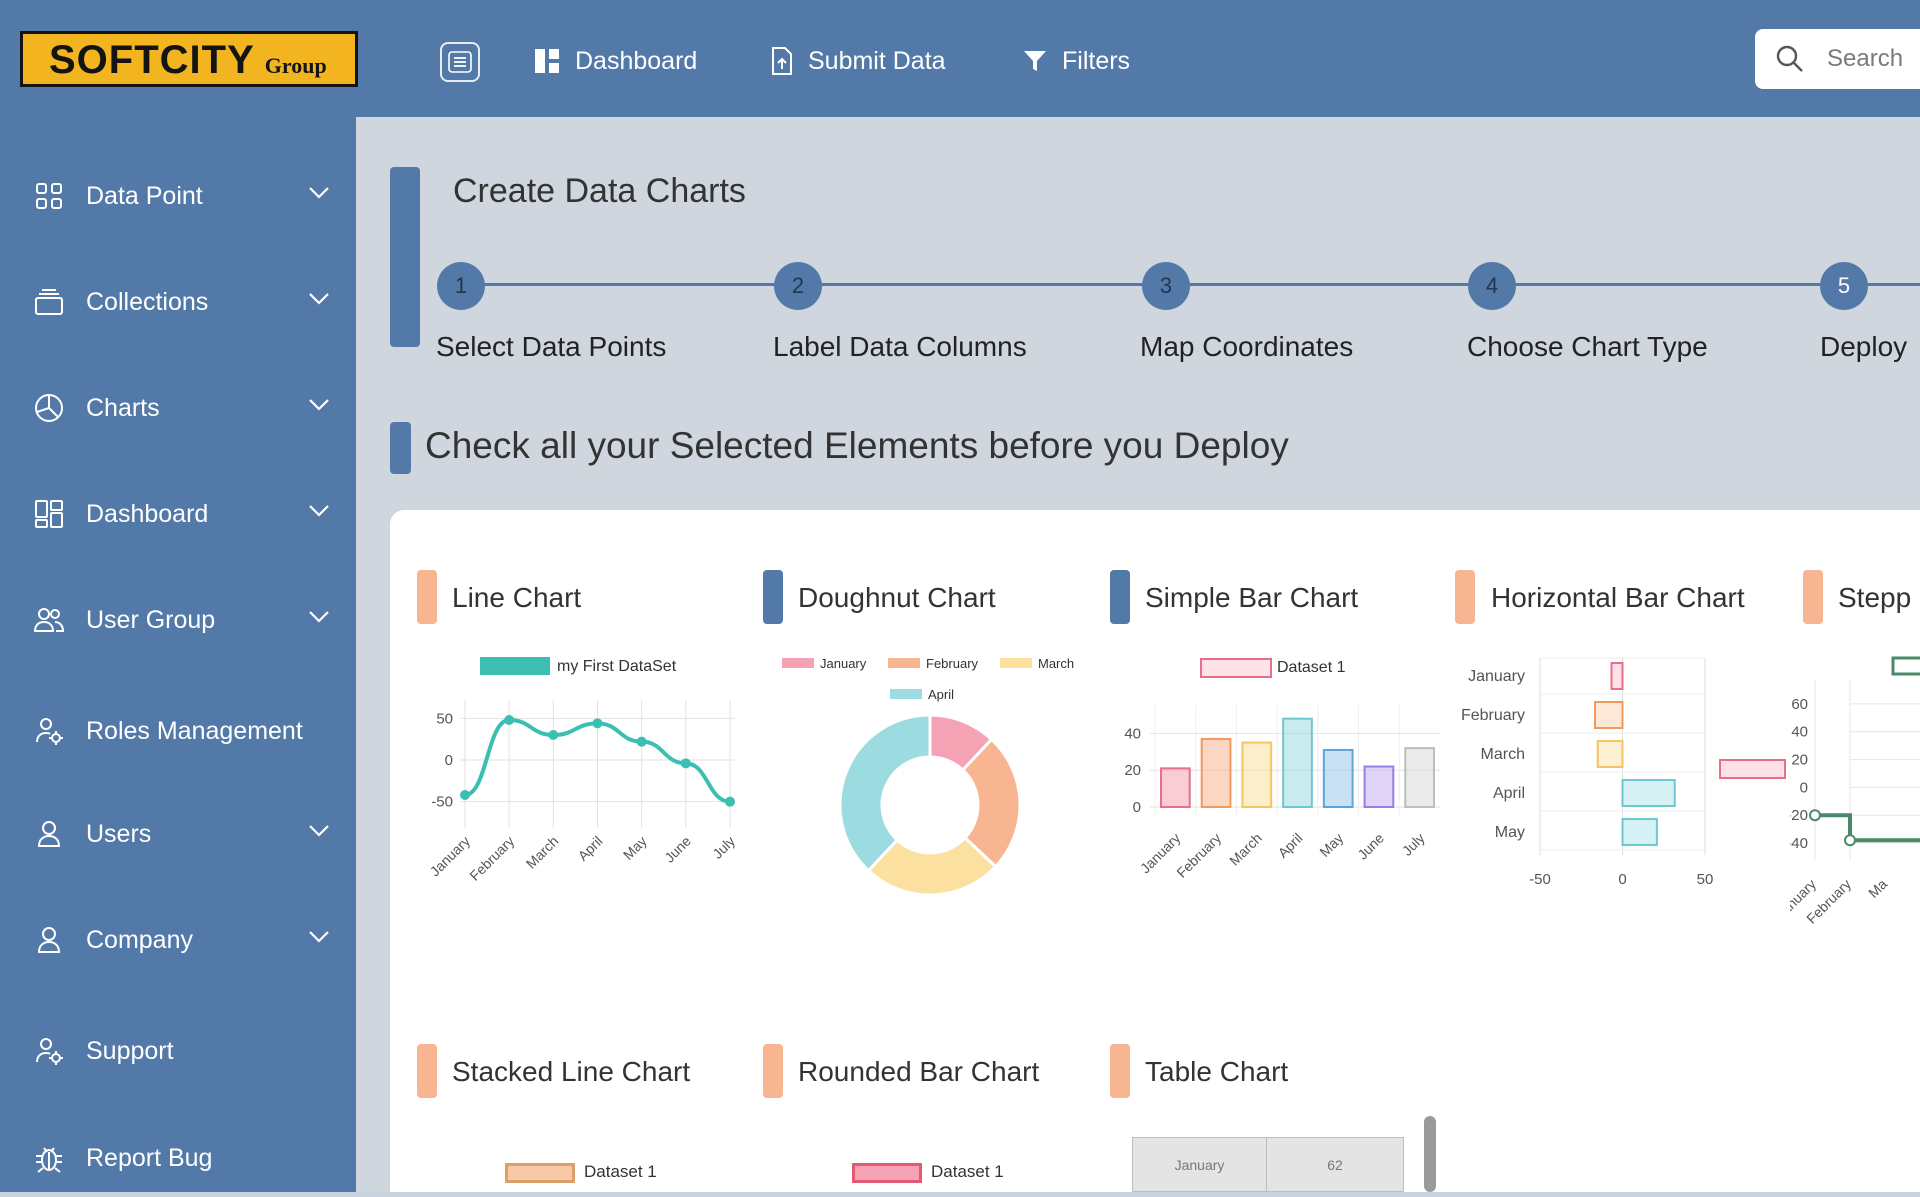 Image resolution: width=1920 pixels, height=1197 pixels. I want to click on hamburger-icon, so click(460, 62).